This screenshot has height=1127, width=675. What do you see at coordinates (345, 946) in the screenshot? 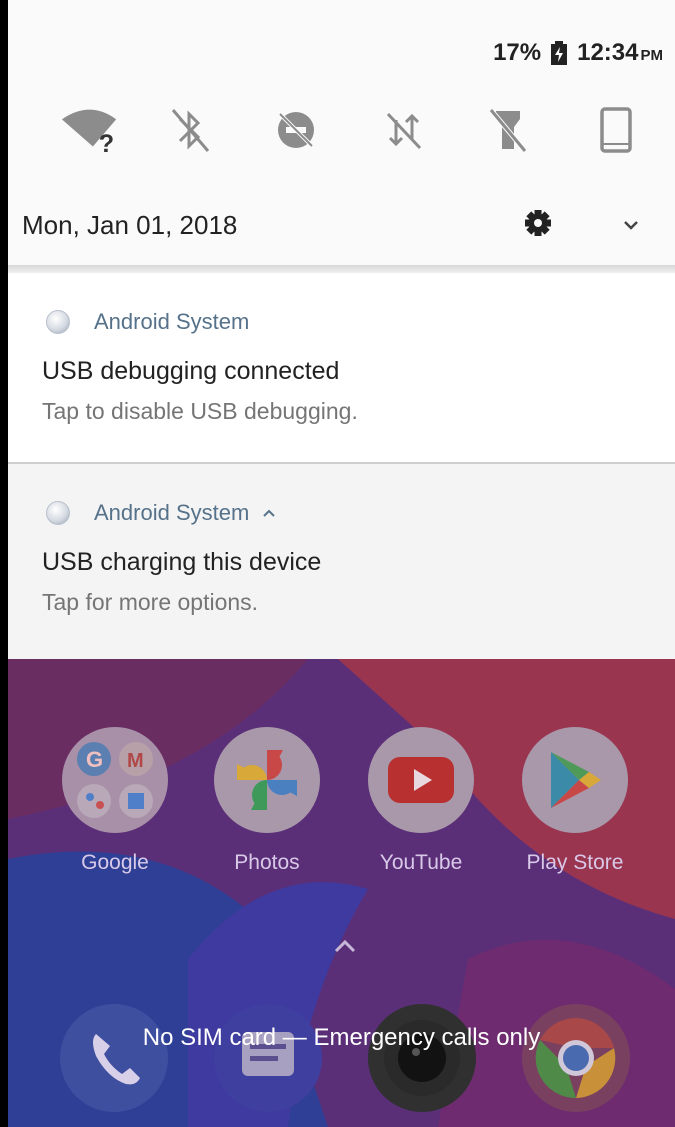
I see `app-drawer-up-arrow-icon` at bounding box center [345, 946].